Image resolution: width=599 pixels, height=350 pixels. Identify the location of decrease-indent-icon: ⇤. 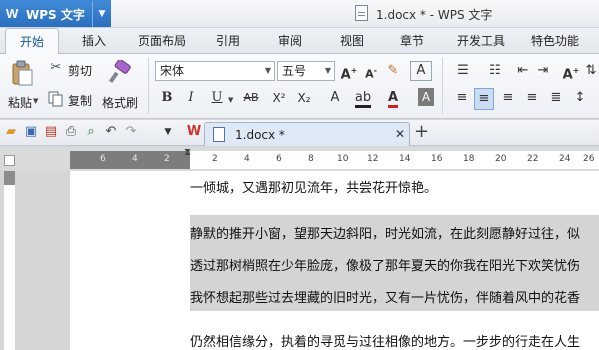
(523, 71).